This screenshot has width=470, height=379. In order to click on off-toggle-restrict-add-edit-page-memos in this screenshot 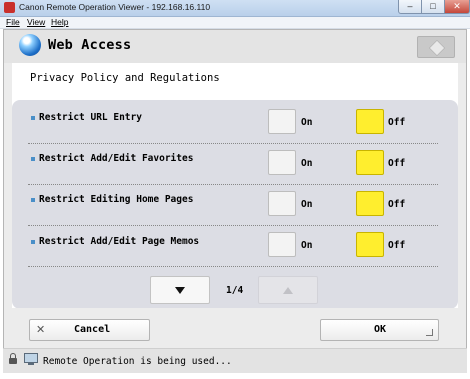, I will do `click(370, 244)`.